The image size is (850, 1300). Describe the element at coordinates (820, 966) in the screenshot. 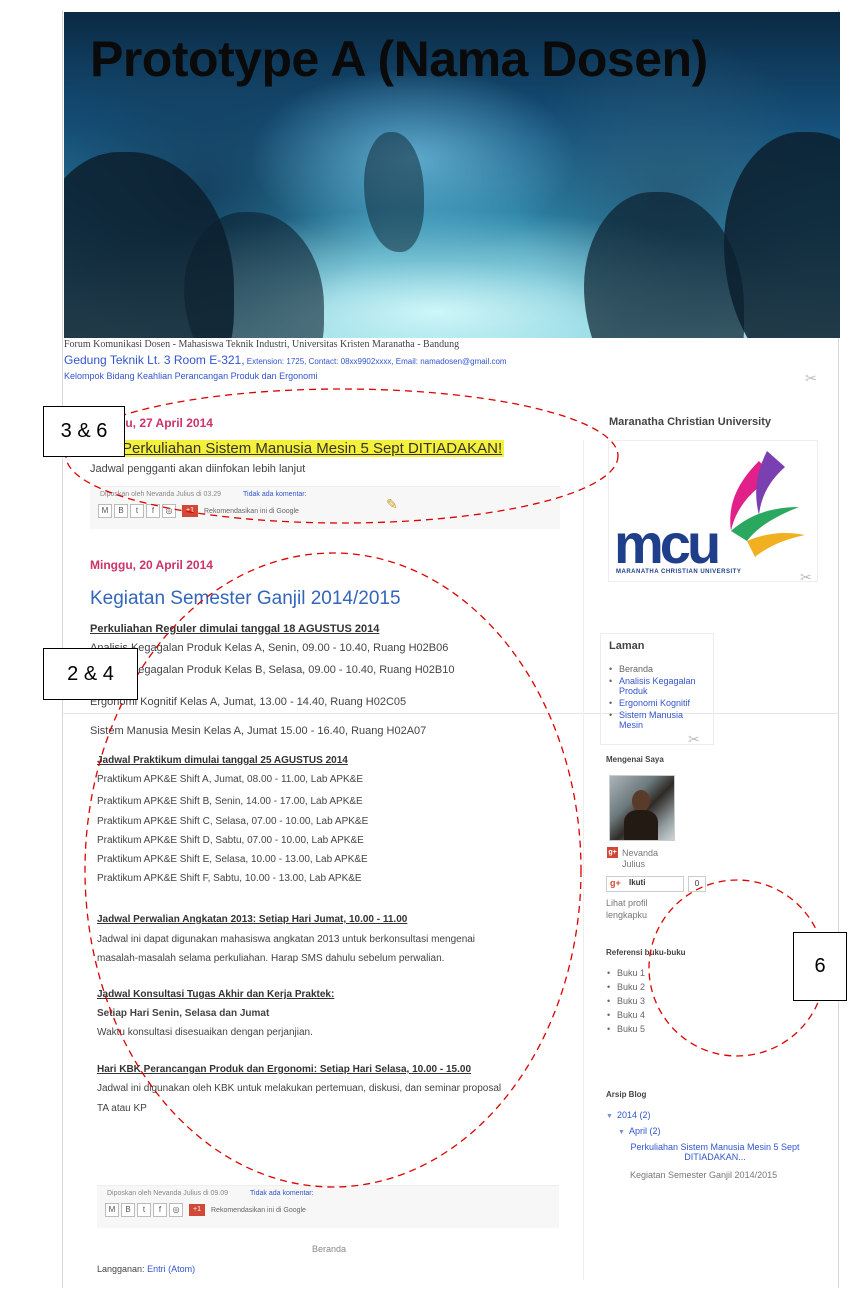

I see `annotation-label: 6` at that location.